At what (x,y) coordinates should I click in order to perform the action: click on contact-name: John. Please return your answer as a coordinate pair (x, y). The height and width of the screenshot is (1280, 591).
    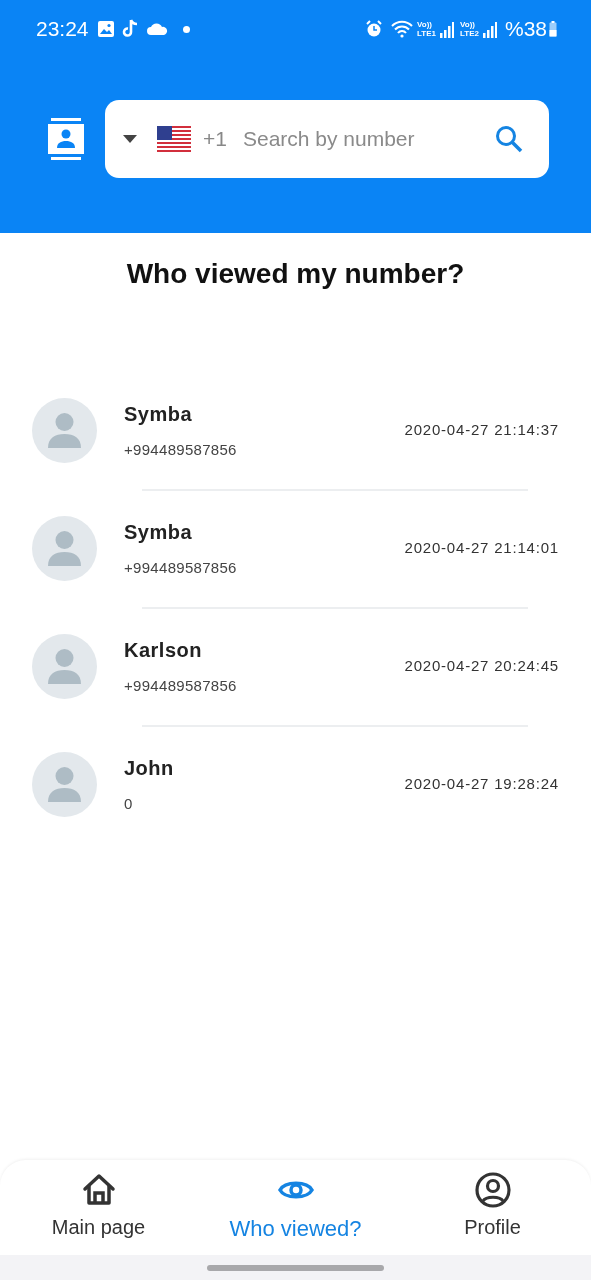
    Looking at the image, I should click on (149, 768).